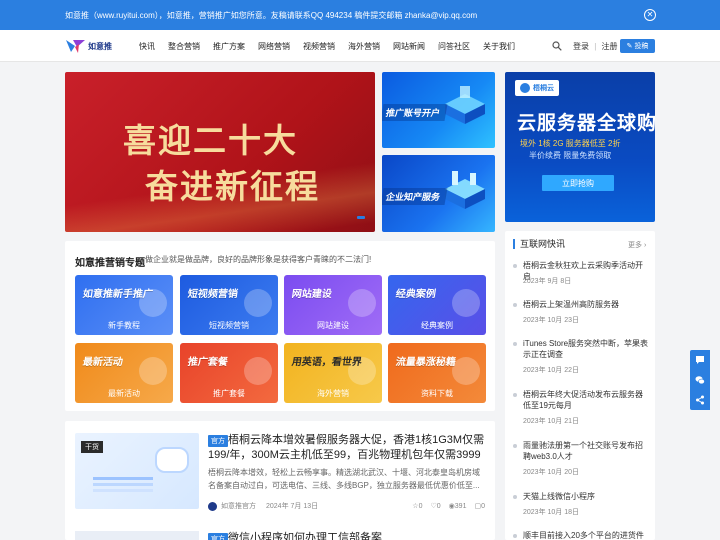  What do you see at coordinates (258, 371) in the screenshot?
I see `package-illustration-icon` at bounding box center [258, 371].